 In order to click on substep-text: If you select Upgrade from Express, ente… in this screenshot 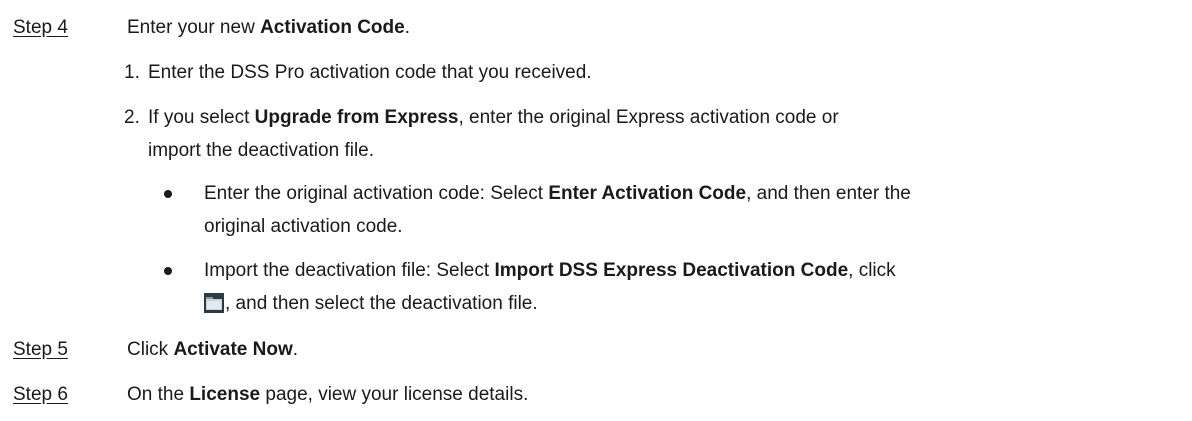, I will do `click(493, 117)`.